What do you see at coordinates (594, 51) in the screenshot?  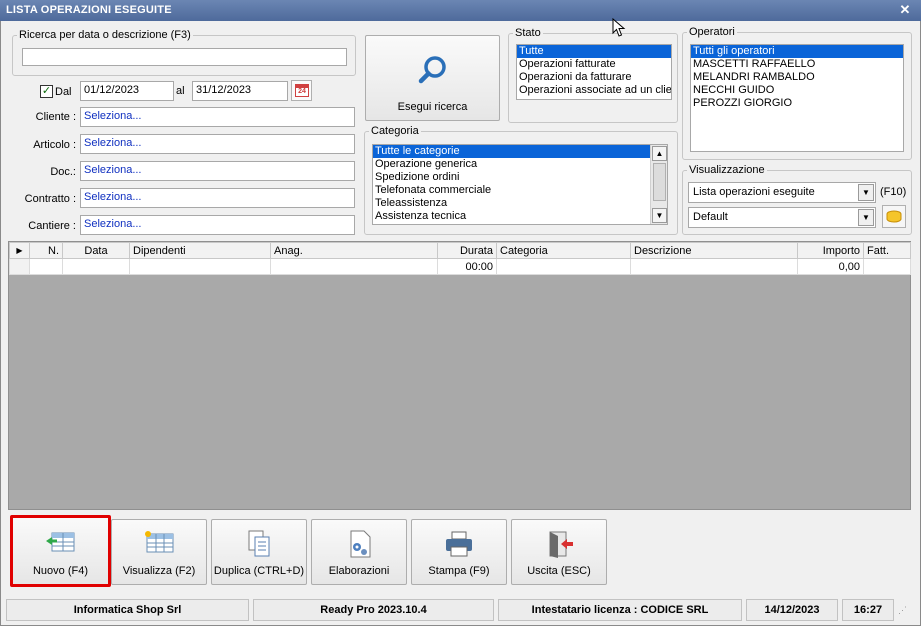 I see `stato-item: Tutte` at bounding box center [594, 51].